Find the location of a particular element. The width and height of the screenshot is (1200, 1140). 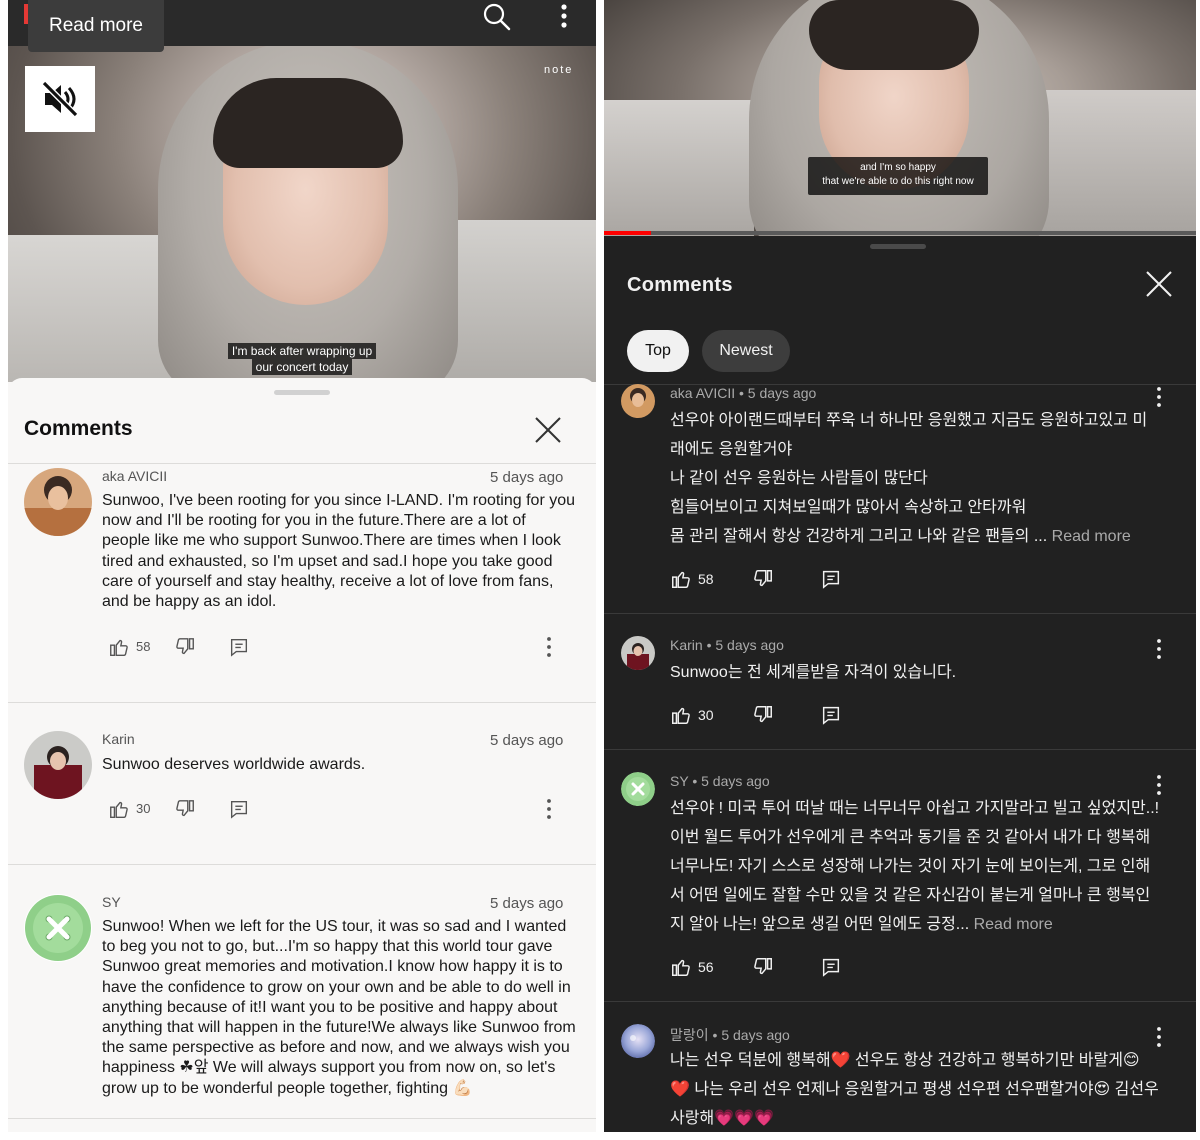

caption-line-2: our concert today is located at coordinates (302, 367).